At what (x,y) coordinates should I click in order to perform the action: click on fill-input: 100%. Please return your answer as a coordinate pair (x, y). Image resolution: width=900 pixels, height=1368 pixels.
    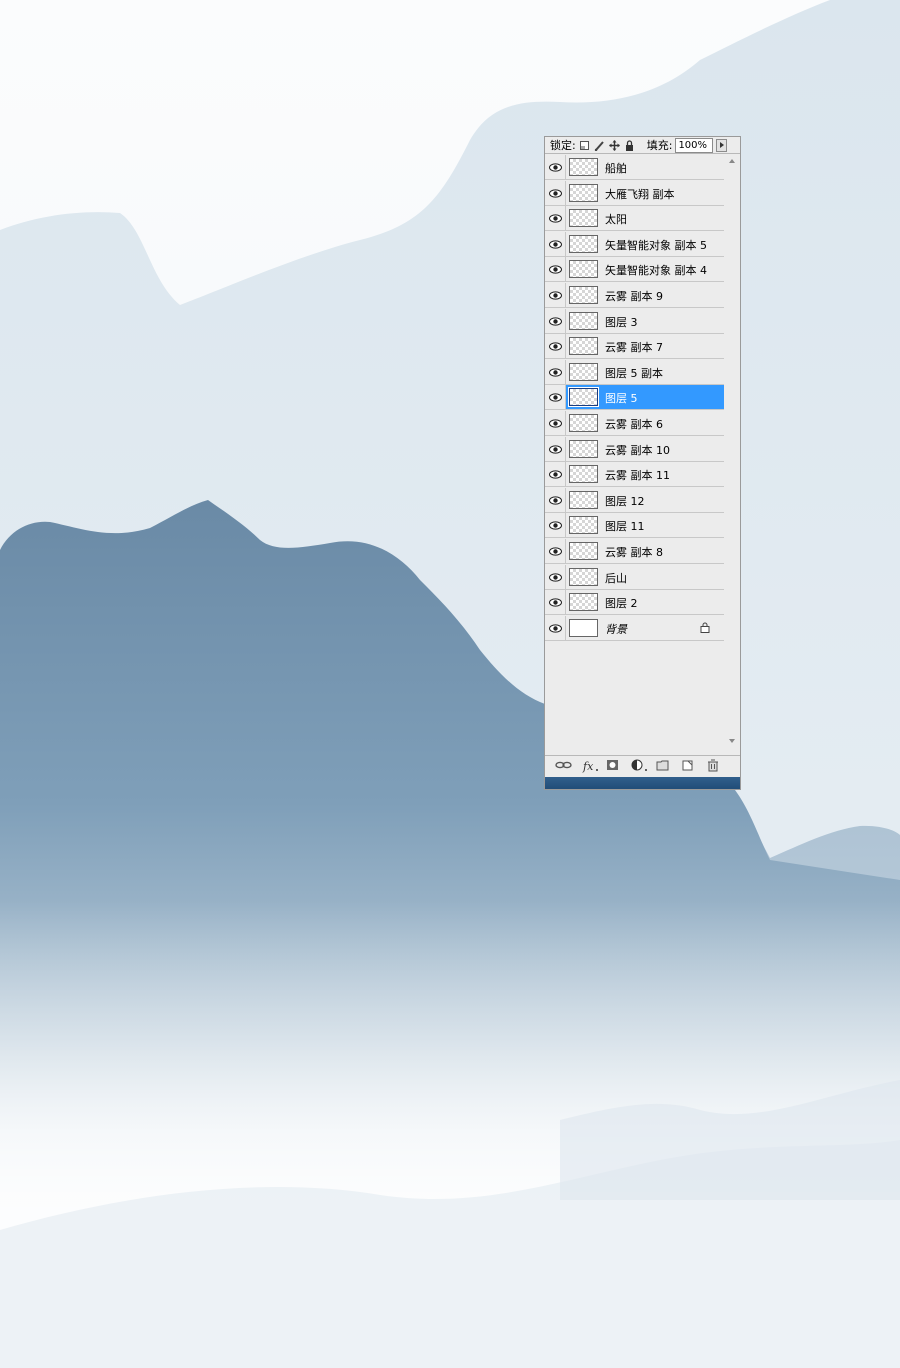
    Looking at the image, I should click on (694, 145).